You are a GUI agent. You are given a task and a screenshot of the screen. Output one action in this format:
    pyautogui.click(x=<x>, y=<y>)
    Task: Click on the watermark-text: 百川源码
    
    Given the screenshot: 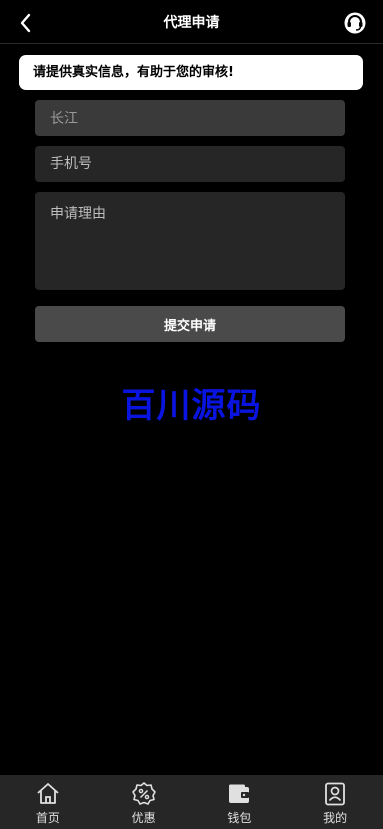 What is the action you would take?
    pyautogui.click(x=191, y=406)
    